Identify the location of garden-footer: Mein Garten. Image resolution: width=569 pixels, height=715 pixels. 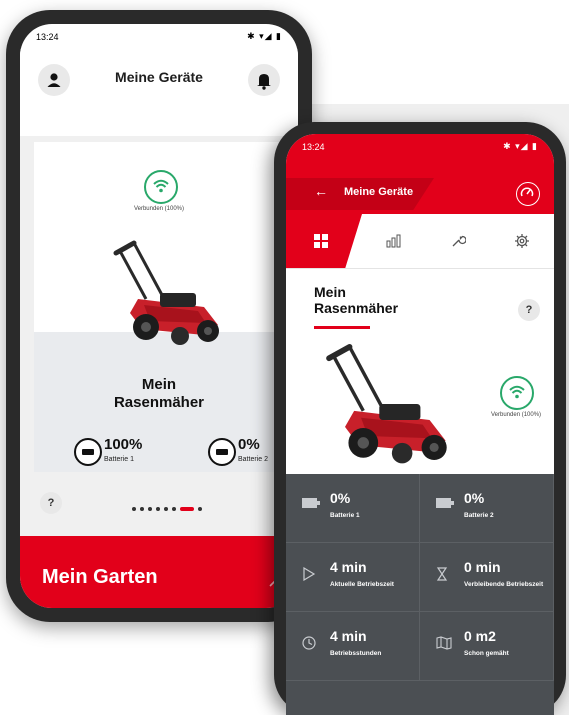
(159, 572).